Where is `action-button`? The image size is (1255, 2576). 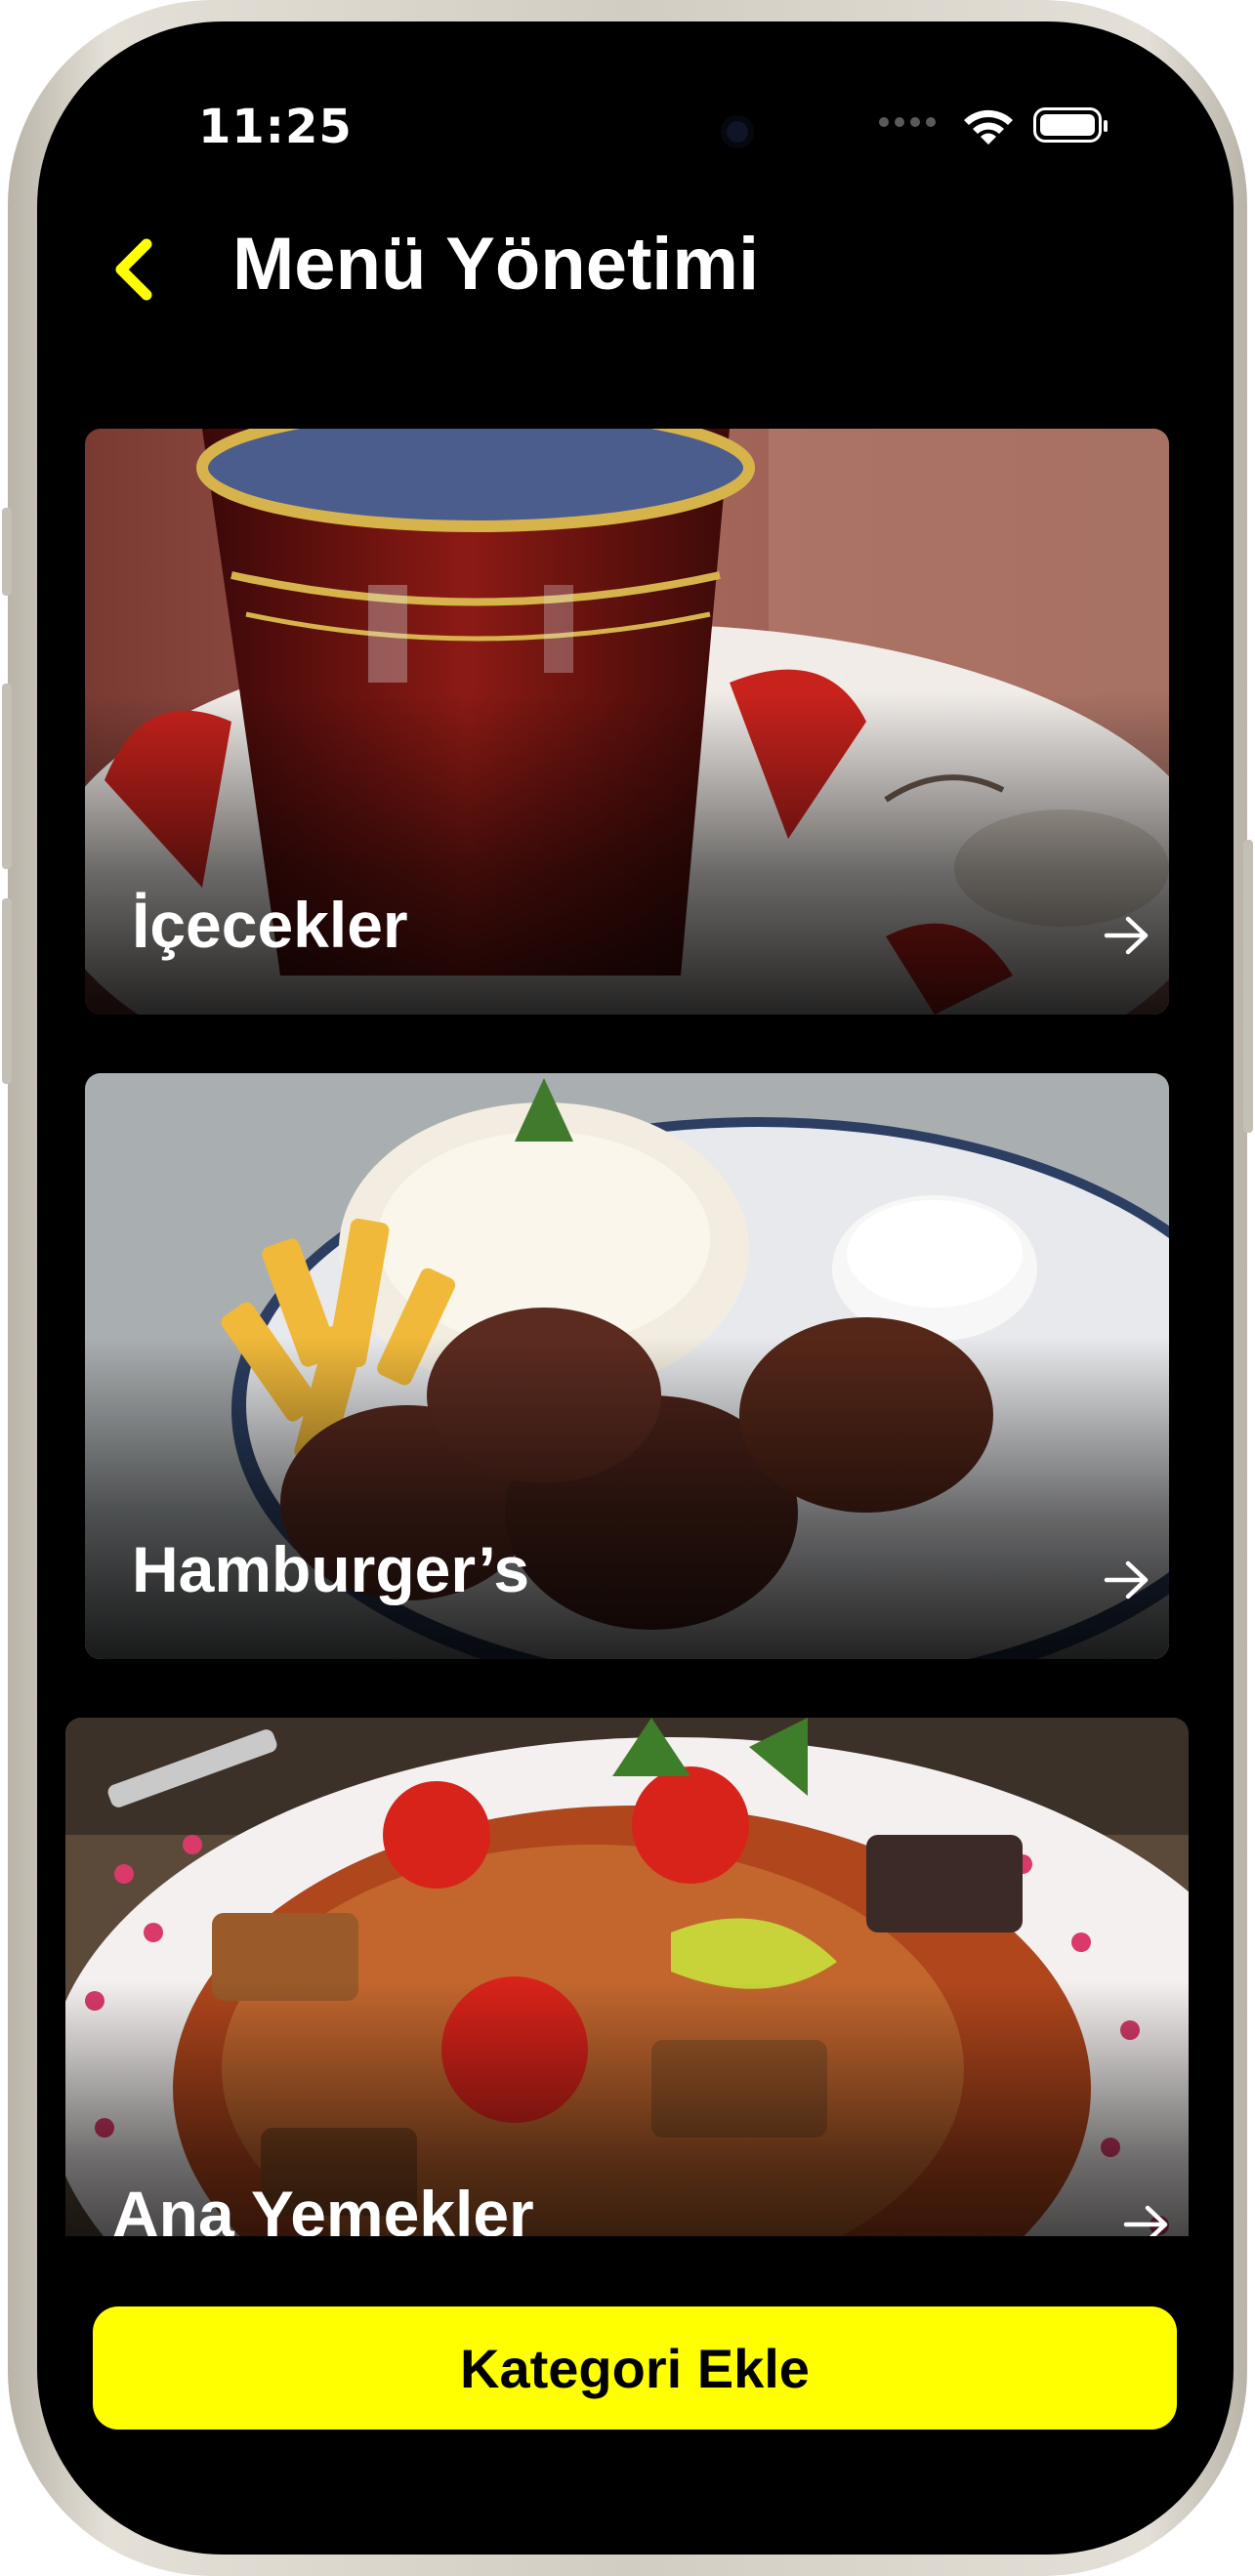 action-button is located at coordinates (7, 552).